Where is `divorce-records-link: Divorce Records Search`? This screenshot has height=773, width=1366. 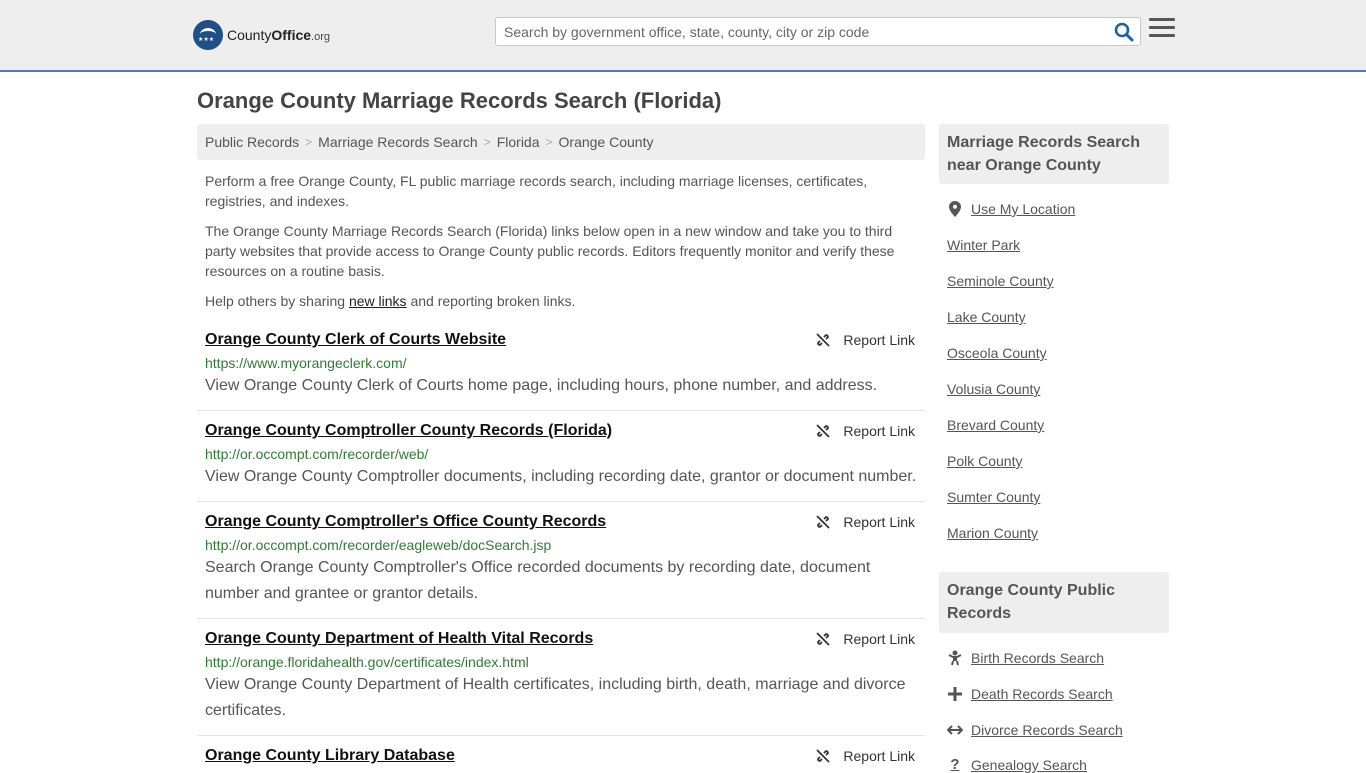 divorce-records-link: Divorce Records Search is located at coordinates (1035, 730).